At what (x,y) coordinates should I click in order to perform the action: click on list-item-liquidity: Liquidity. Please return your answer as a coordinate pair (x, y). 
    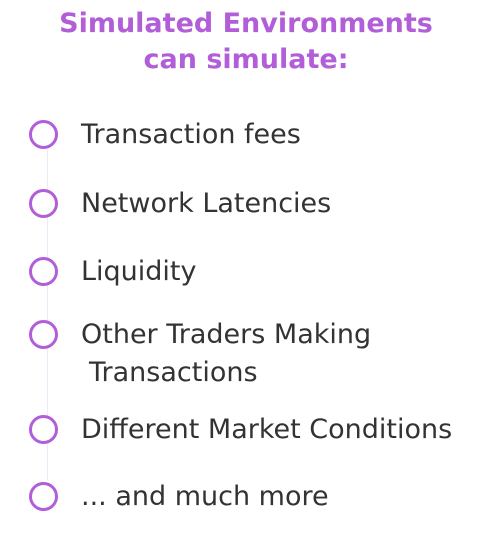
    Looking at the image, I should click on (113, 272).